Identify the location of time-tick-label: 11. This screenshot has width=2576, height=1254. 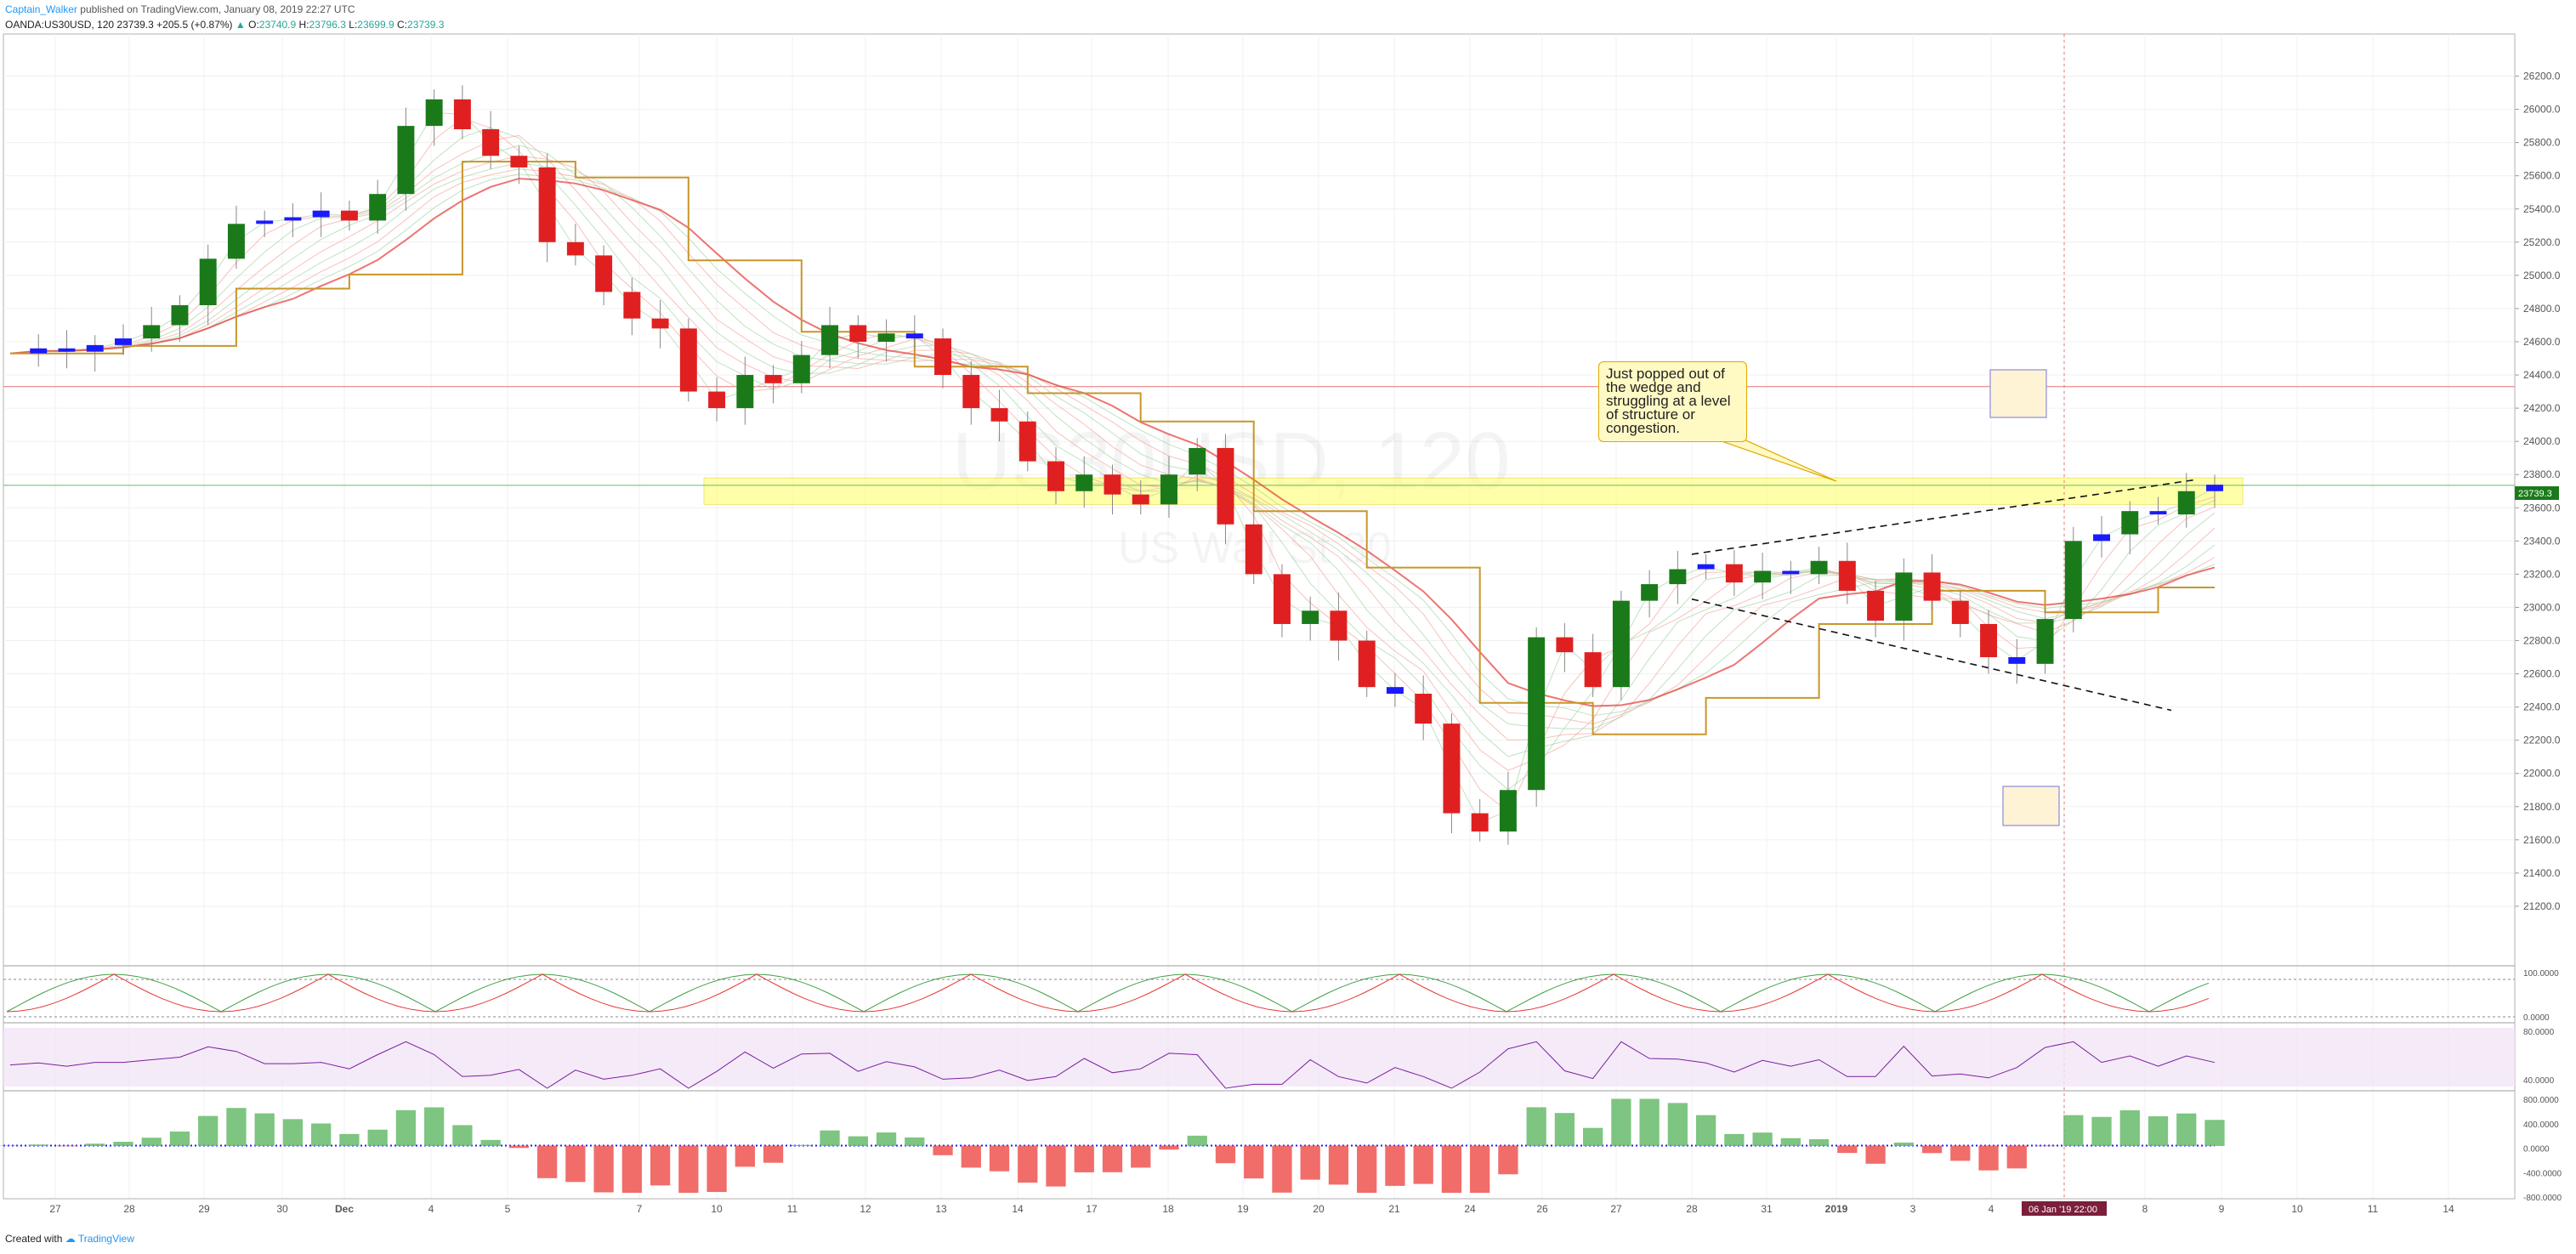
(793, 1209).